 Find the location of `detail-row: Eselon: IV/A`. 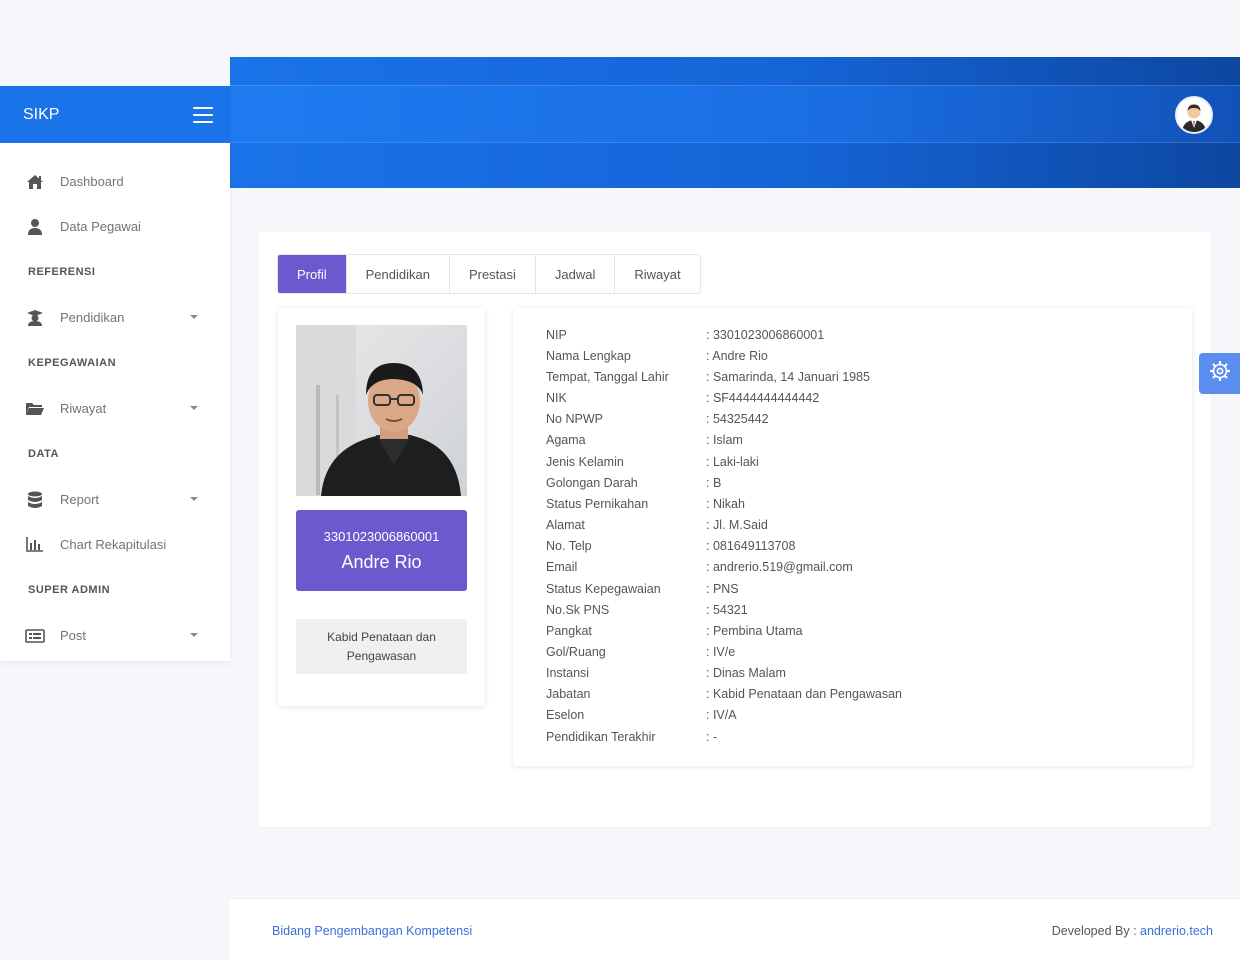

detail-row: Eselon: IV/A is located at coordinates (641, 715).